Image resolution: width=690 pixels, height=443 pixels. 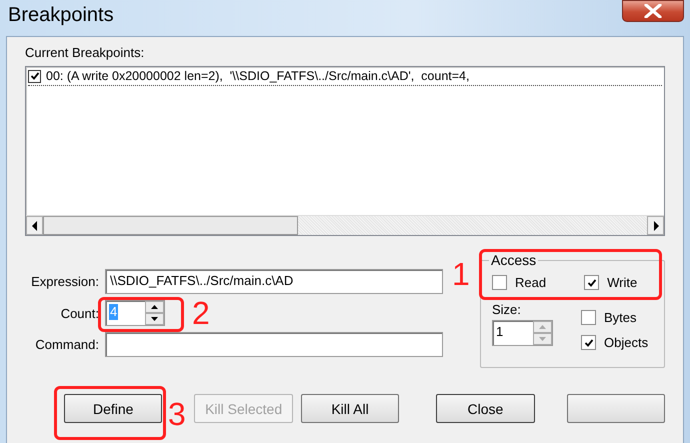 What do you see at coordinates (345, 225) in the screenshot?
I see `horizontal-scrollbar` at bounding box center [345, 225].